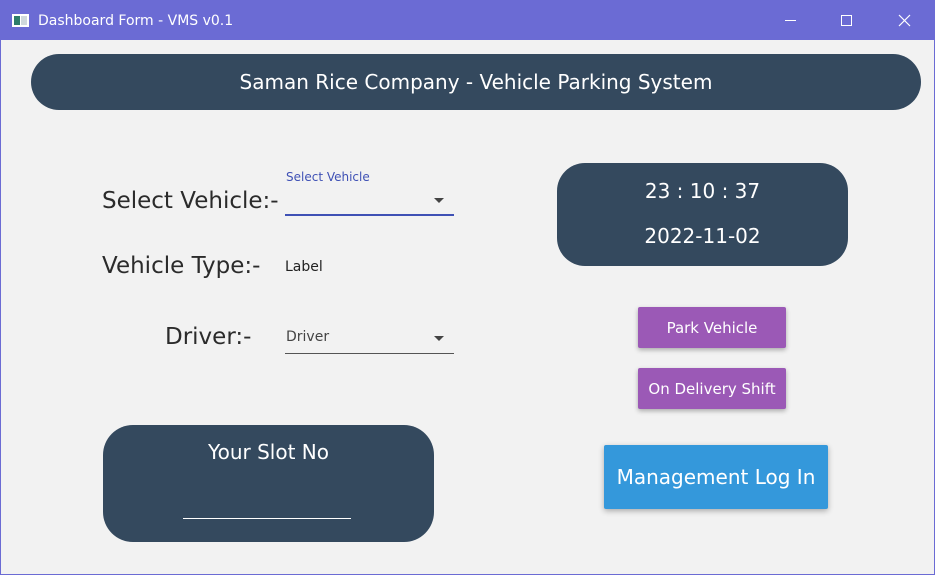 The height and width of the screenshot is (575, 935). I want to click on slot-panel: Your Slot No, so click(268, 483).